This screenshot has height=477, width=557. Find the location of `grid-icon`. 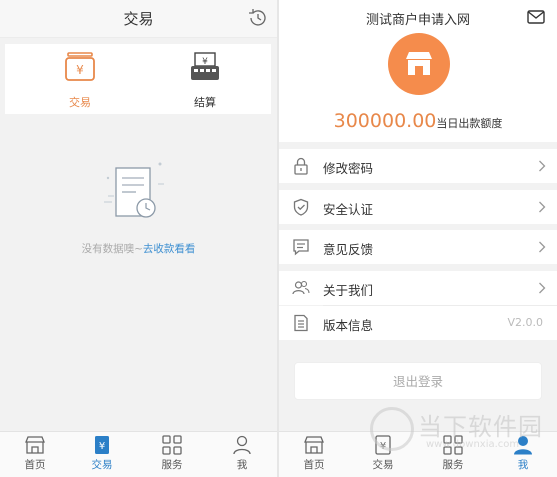

grid-icon is located at coordinates (172, 445).